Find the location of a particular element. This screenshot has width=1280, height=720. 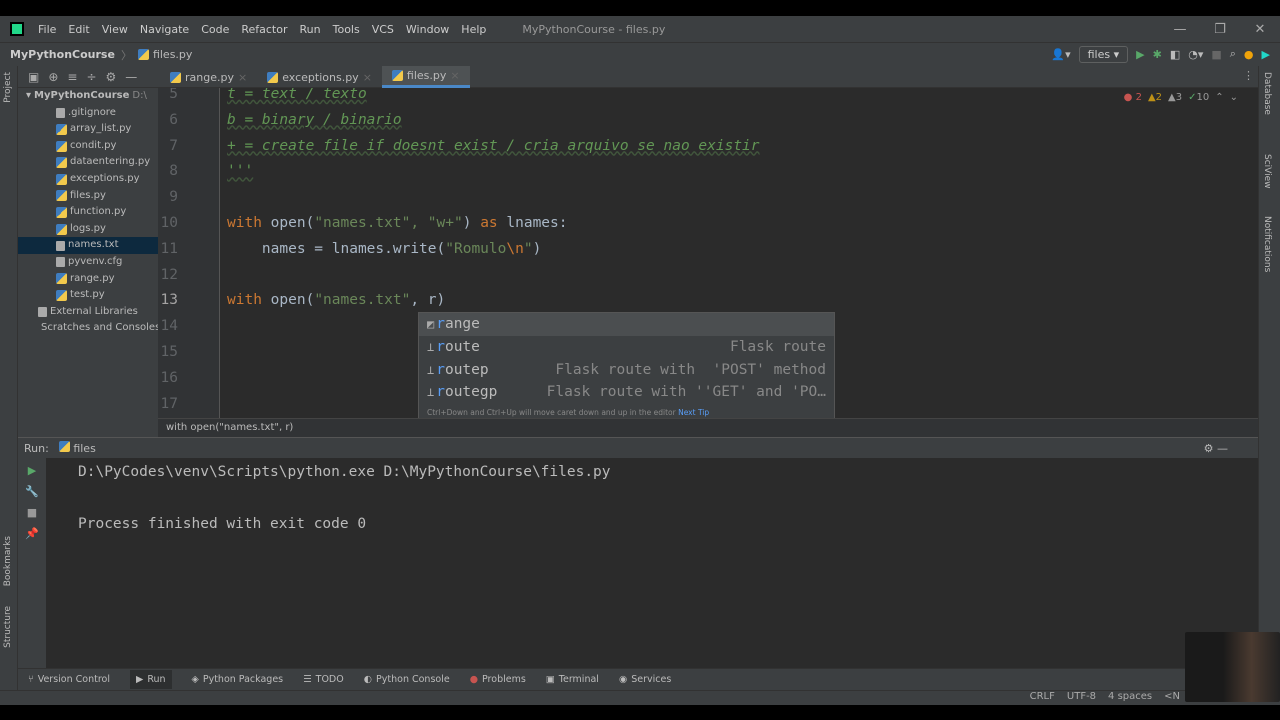

inspection-widget: ● 2 ▲2 ▲3 ✓10 ⌃ ⌄ is located at coordinates (1181, 97).